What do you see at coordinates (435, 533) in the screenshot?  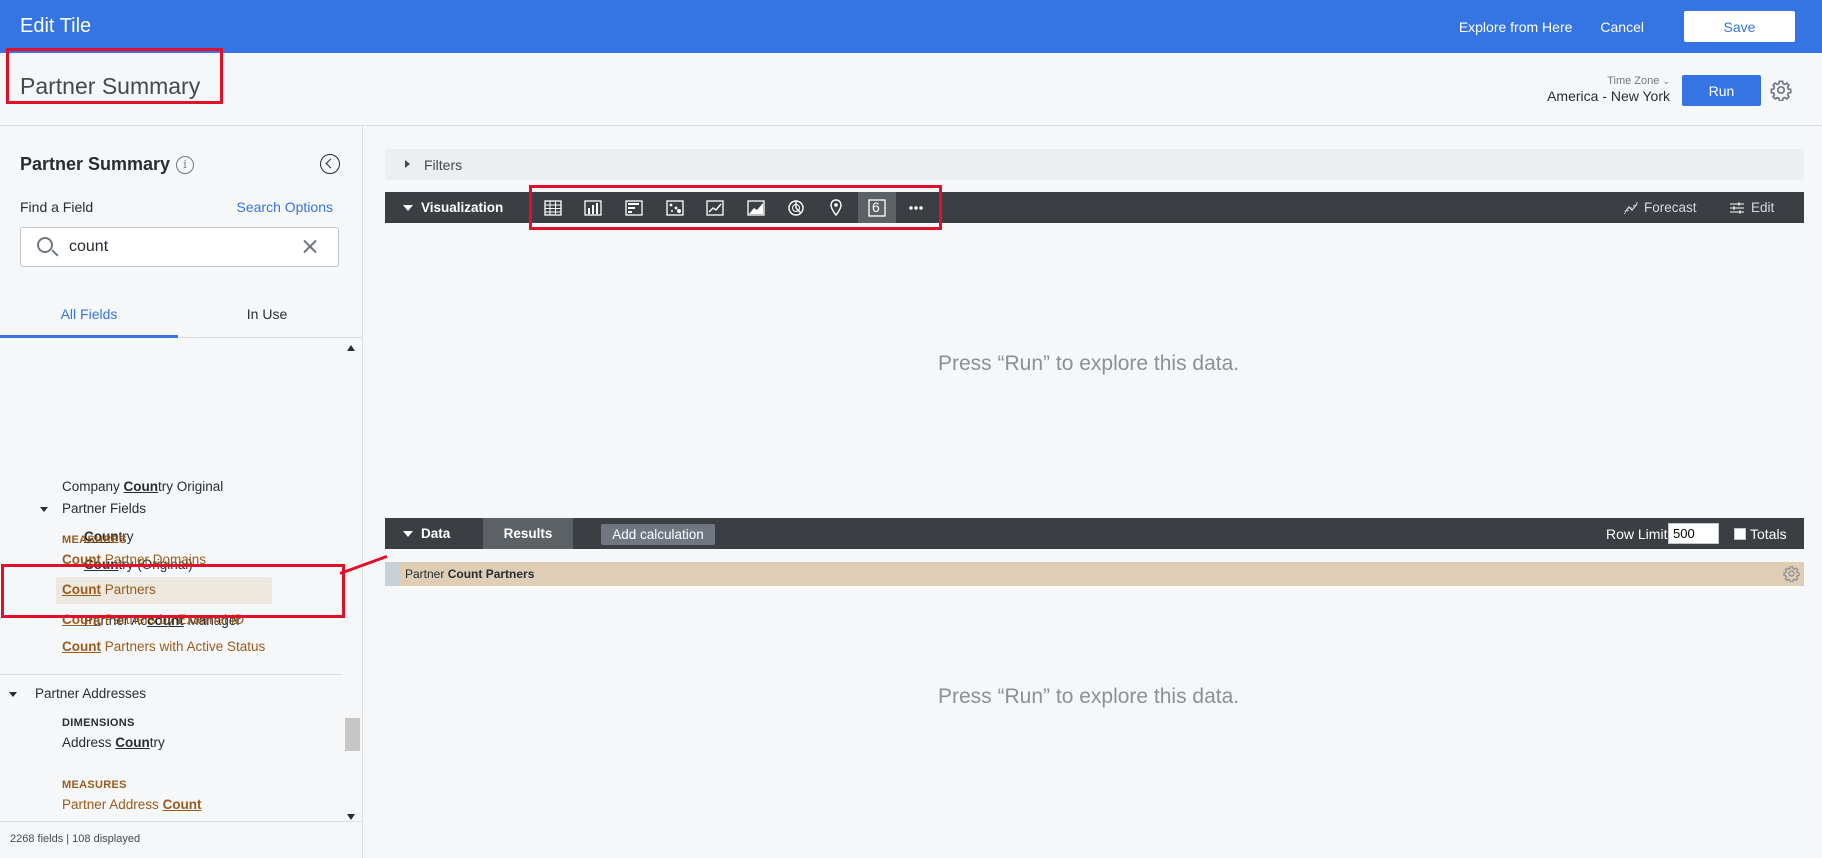 I see `data-label: Data` at bounding box center [435, 533].